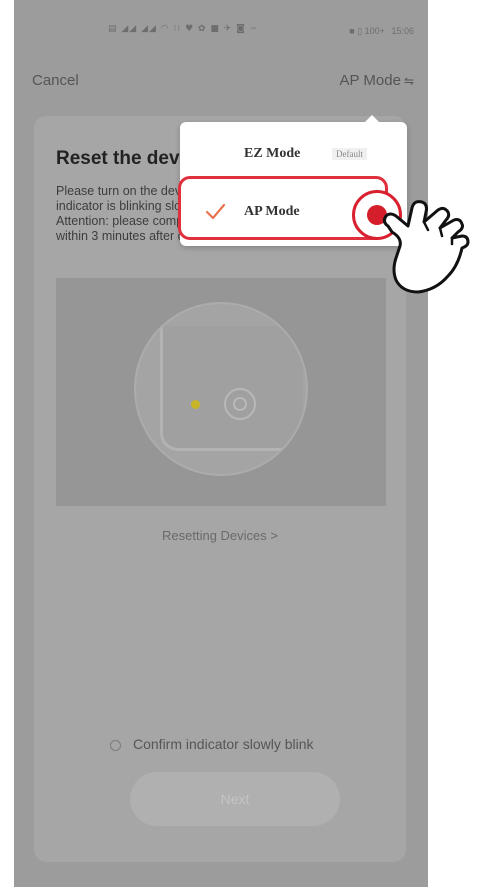  Describe the element at coordinates (195, 404) in the screenshot. I see `indicator-light-icon` at that location.